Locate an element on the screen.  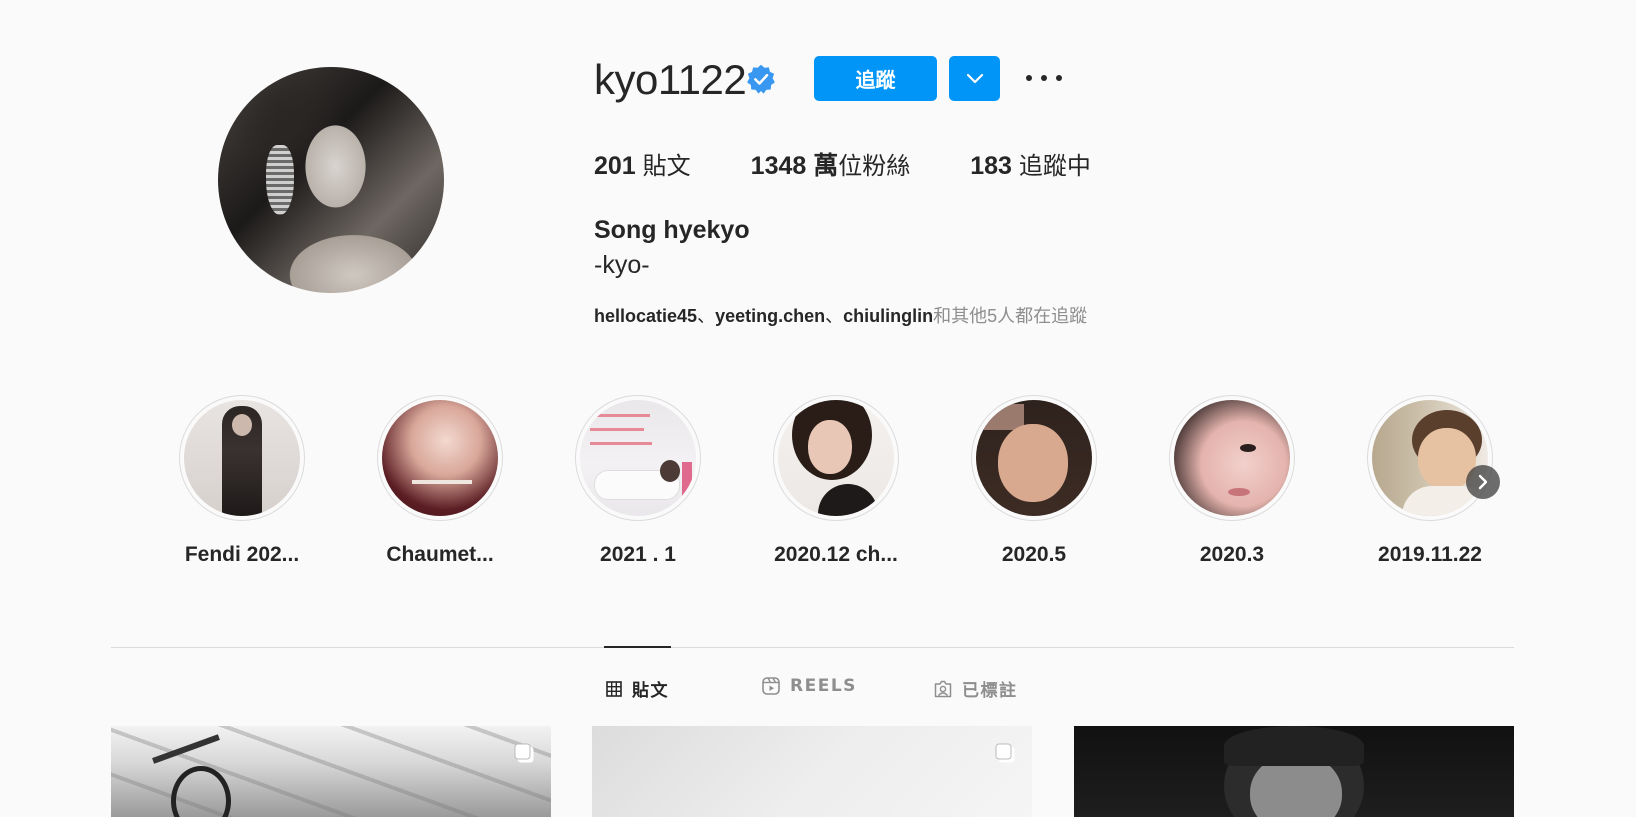
stat-followers-label: 位粉絲 is located at coordinates (874, 166).